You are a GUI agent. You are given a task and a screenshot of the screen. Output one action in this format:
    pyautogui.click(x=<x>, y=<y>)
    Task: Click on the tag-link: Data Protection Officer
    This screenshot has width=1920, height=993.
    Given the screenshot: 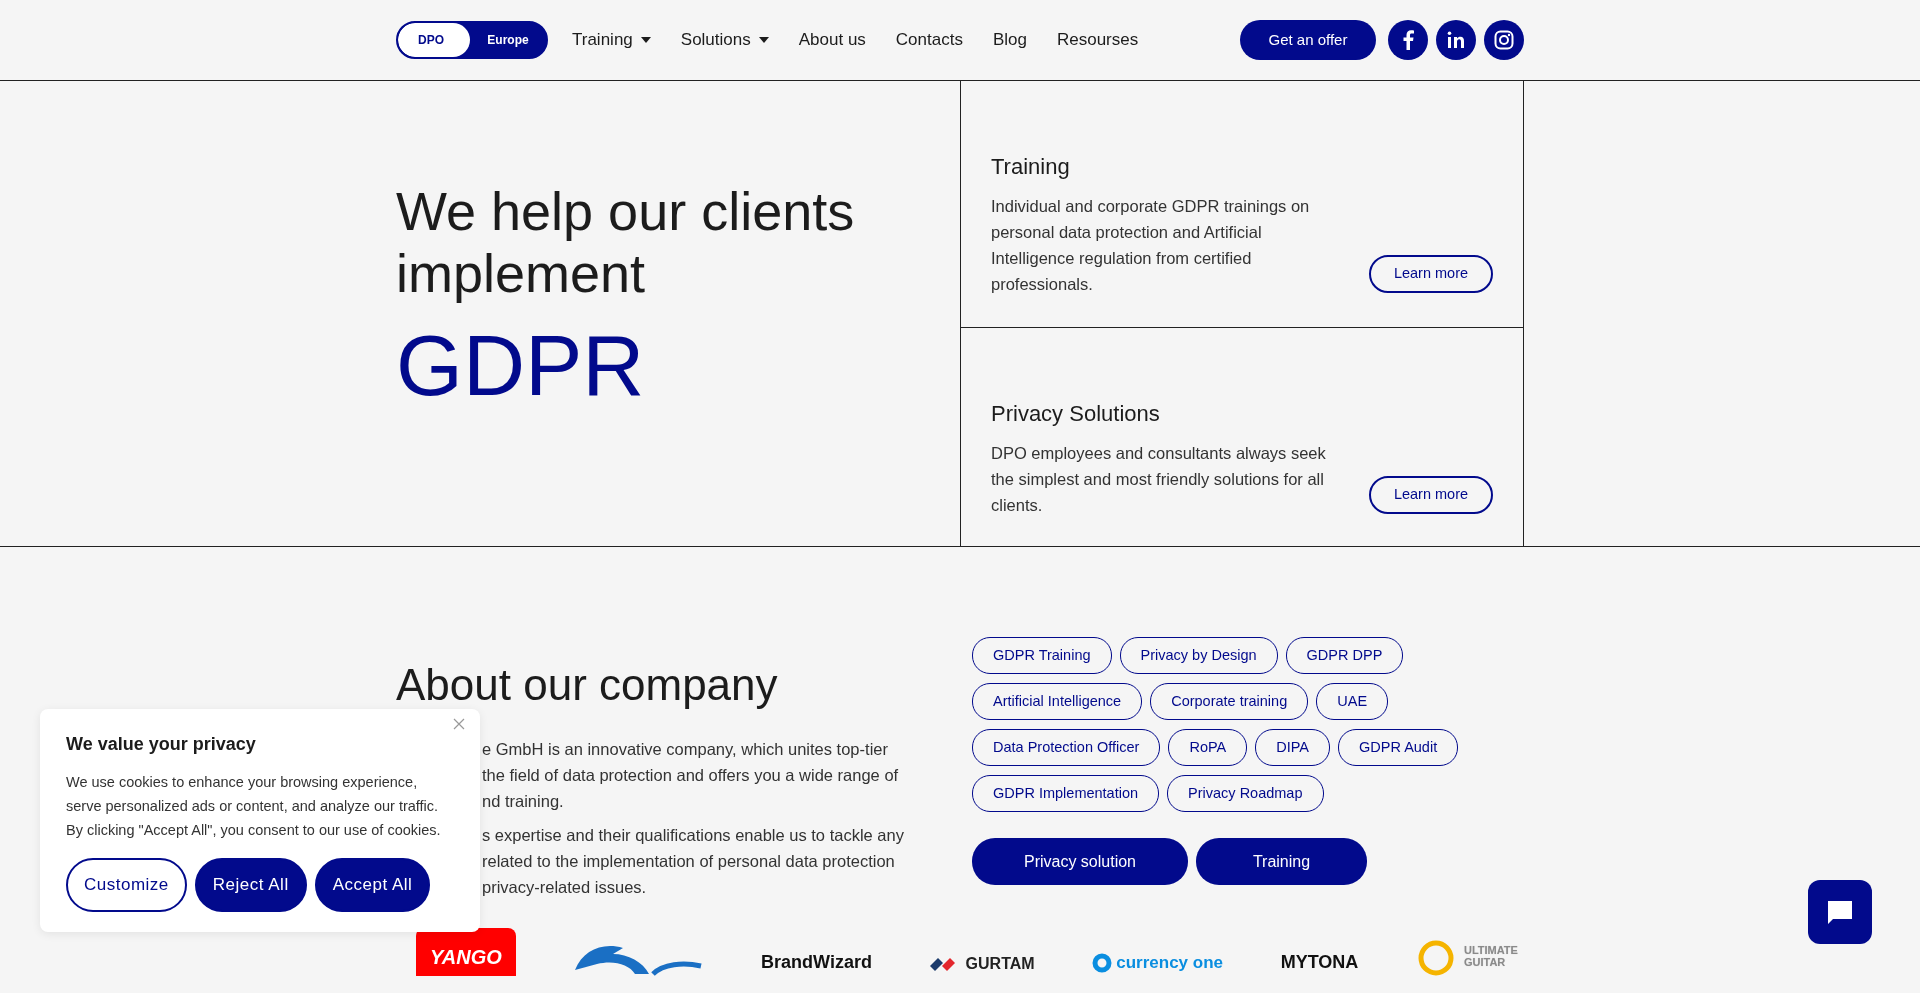 What is the action you would take?
    pyautogui.click(x=1066, y=747)
    